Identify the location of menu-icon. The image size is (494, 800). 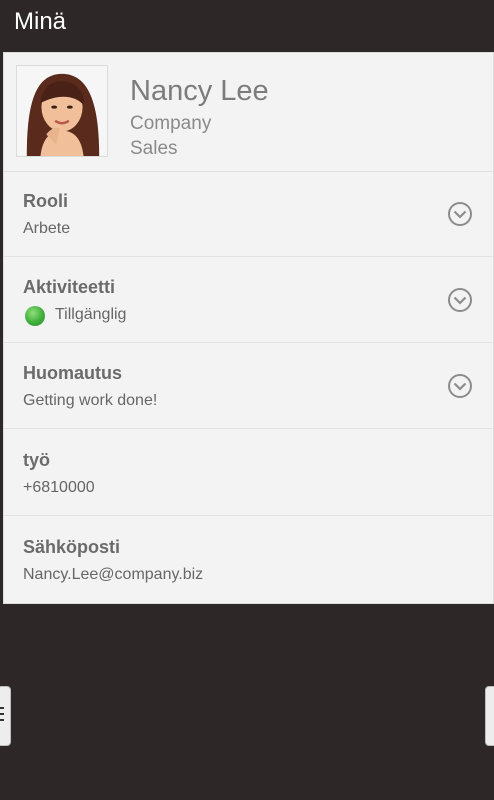
(2, 716).